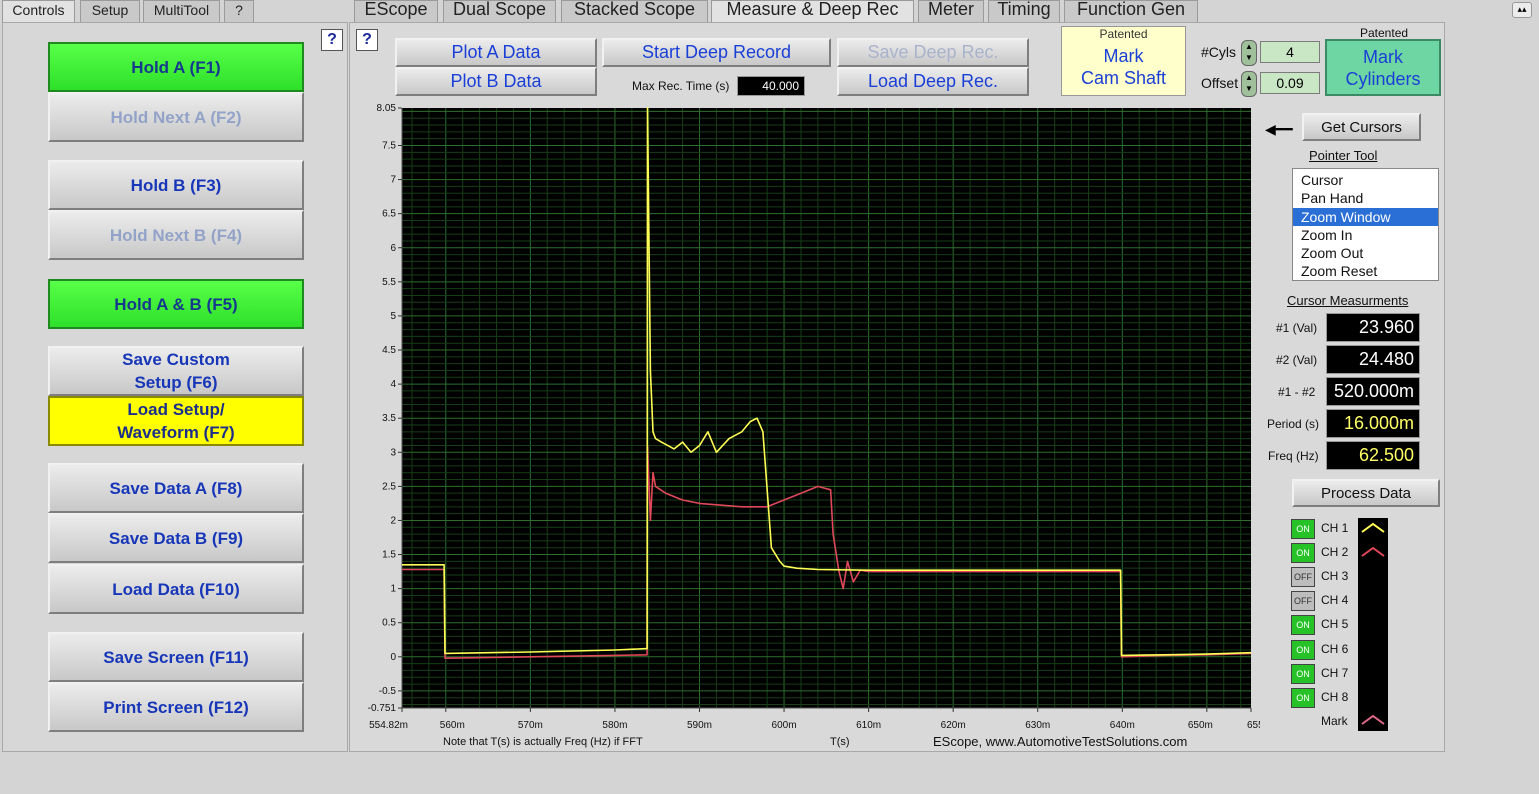 The image size is (1539, 794). I want to click on arrow-left-icon: ◀━━, so click(1279, 129).